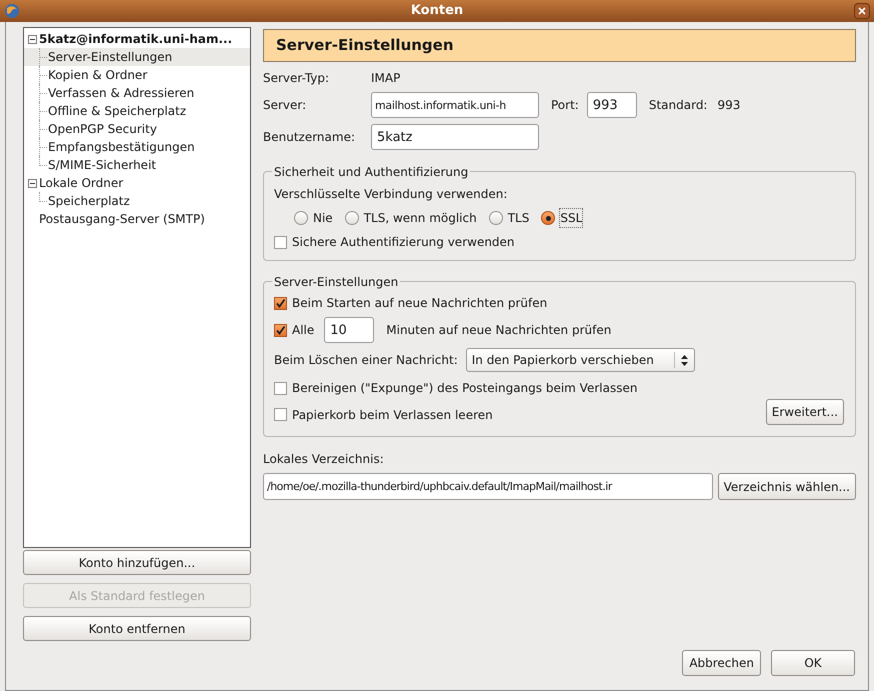 The width and height of the screenshot is (874, 691). Describe the element at coordinates (121, 147) in the screenshot. I see `tree-item: Empfangsbestätigungen` at that location.